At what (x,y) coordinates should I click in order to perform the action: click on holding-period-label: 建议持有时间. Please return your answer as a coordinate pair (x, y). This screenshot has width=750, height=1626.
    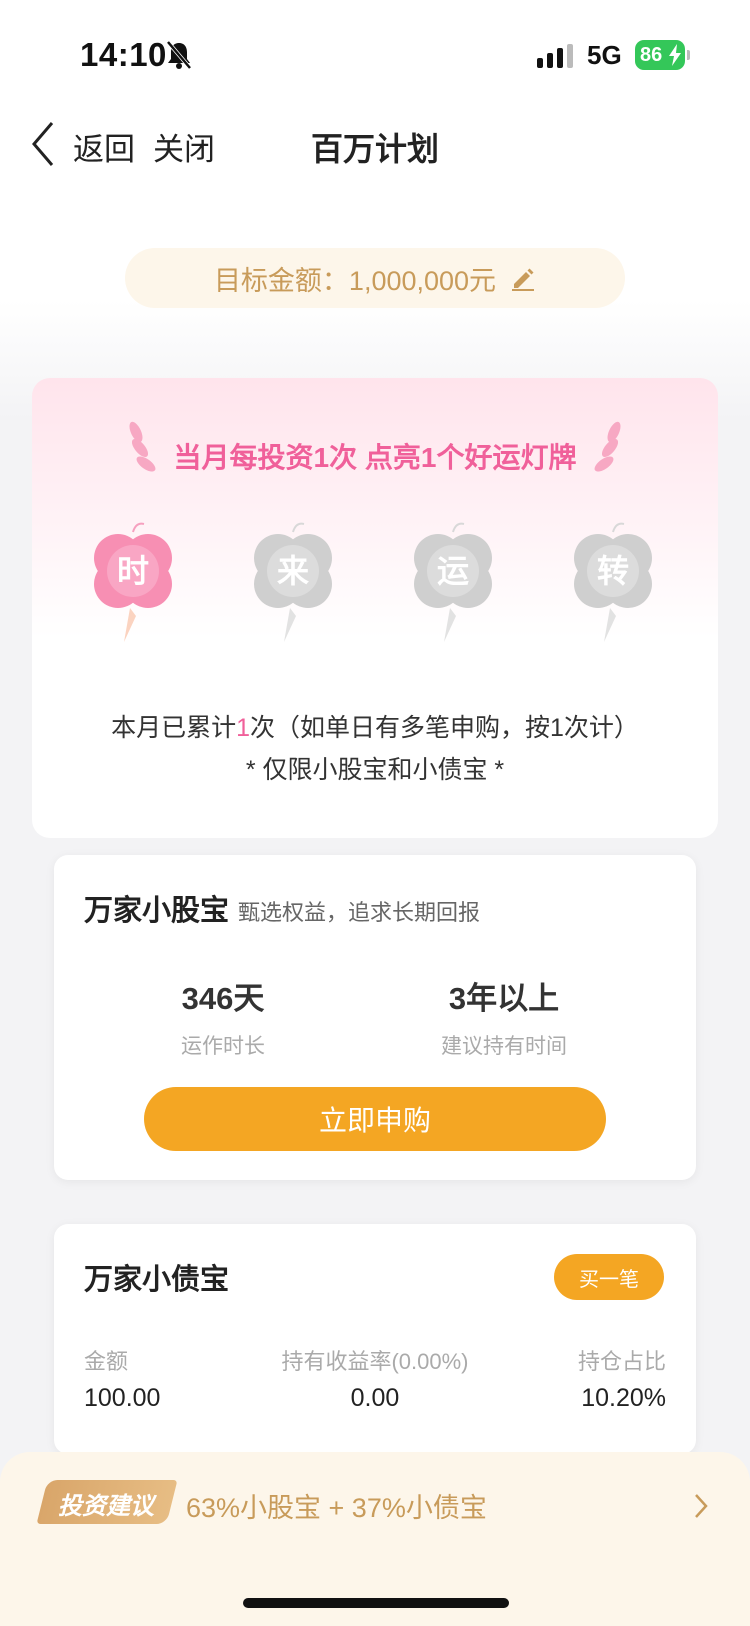
    Looking at the image, I should click on (504, 1046).